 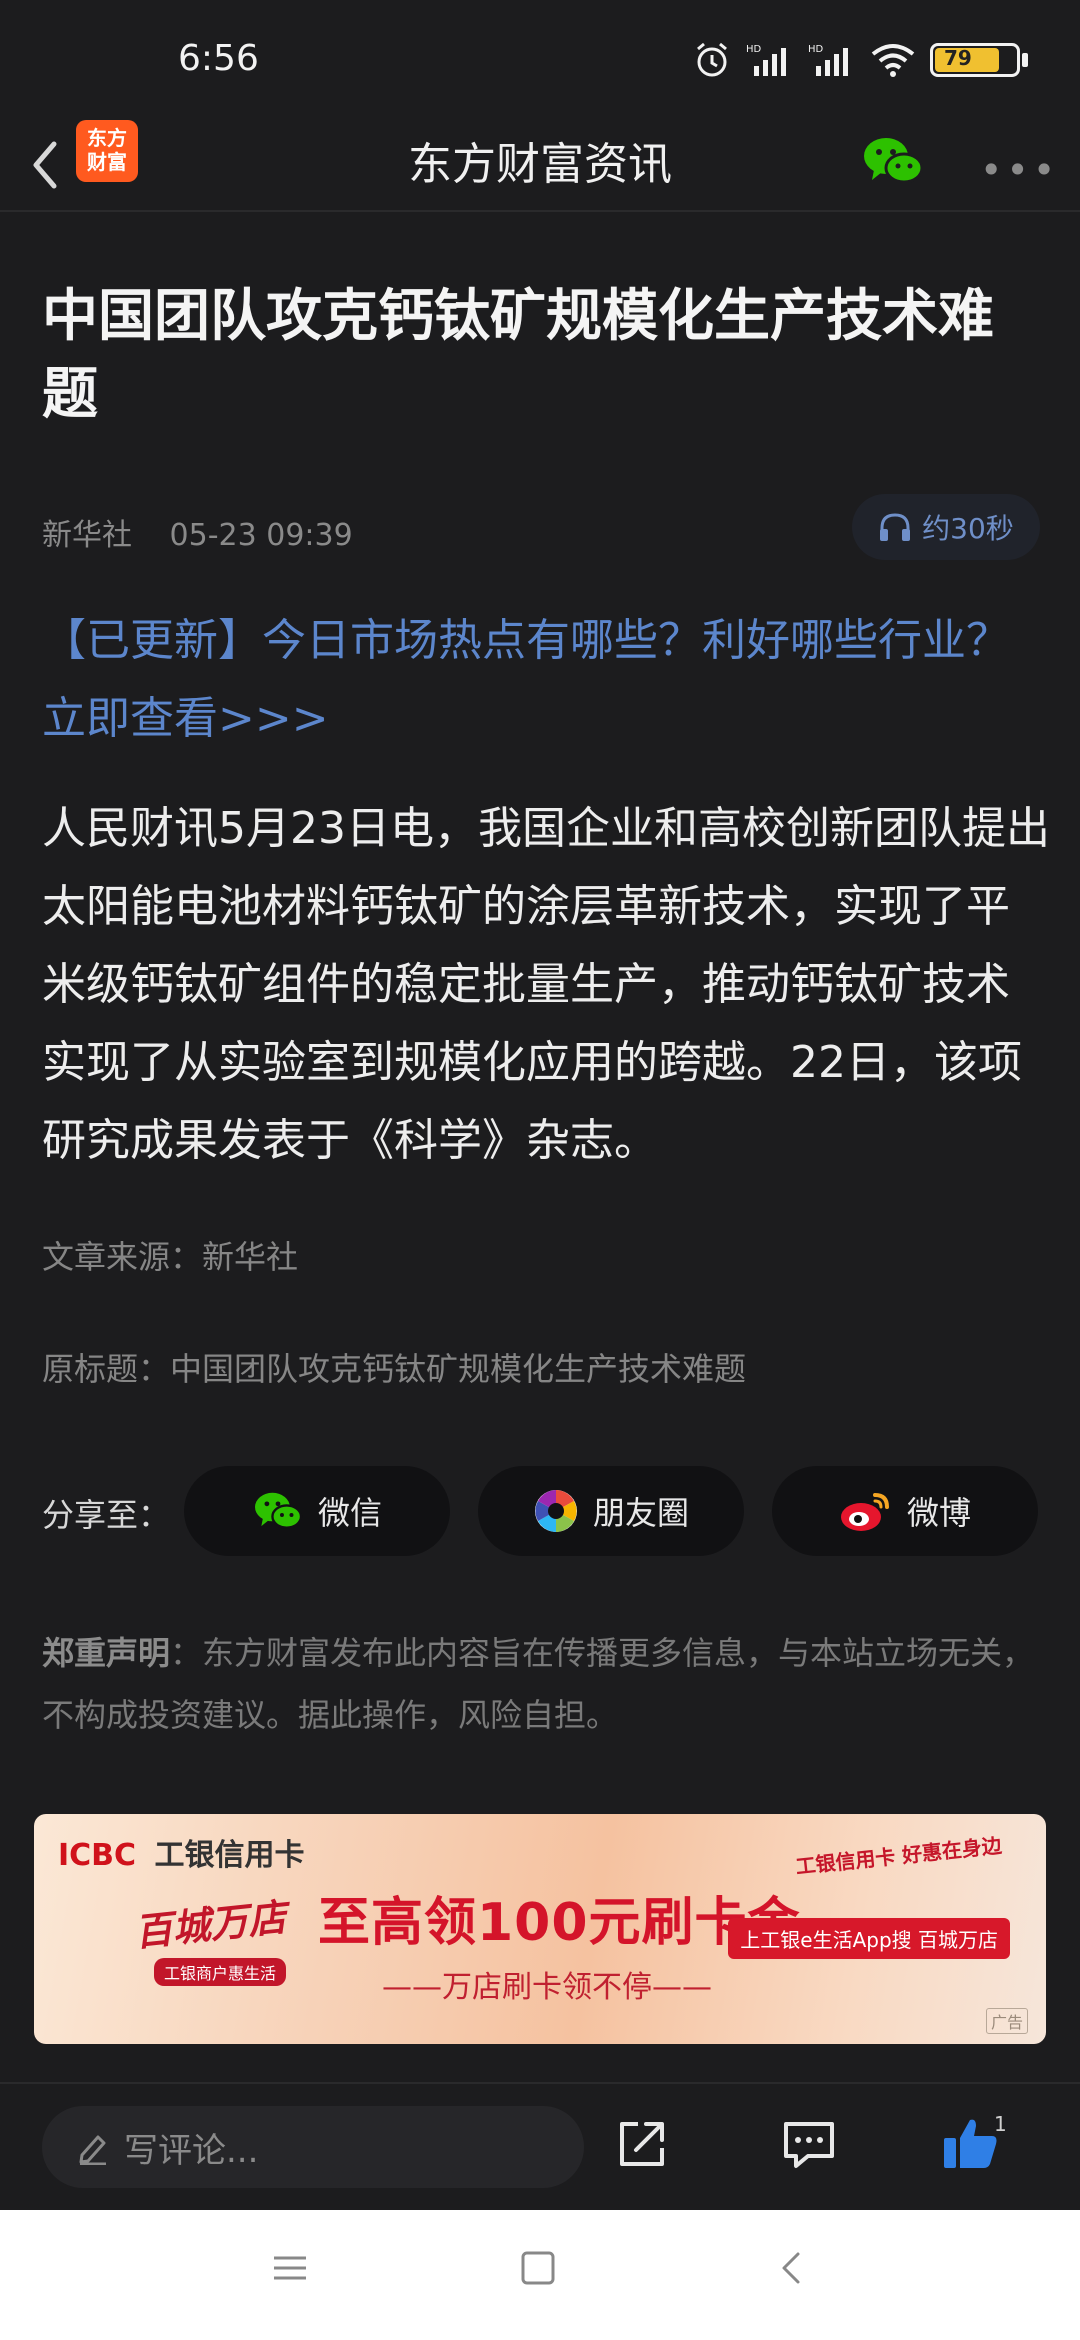 What do you see at coordinates (97, 1855) in the screenshot?
I see `icbc-logo: ICBC` at bounding box center [97, 1855].